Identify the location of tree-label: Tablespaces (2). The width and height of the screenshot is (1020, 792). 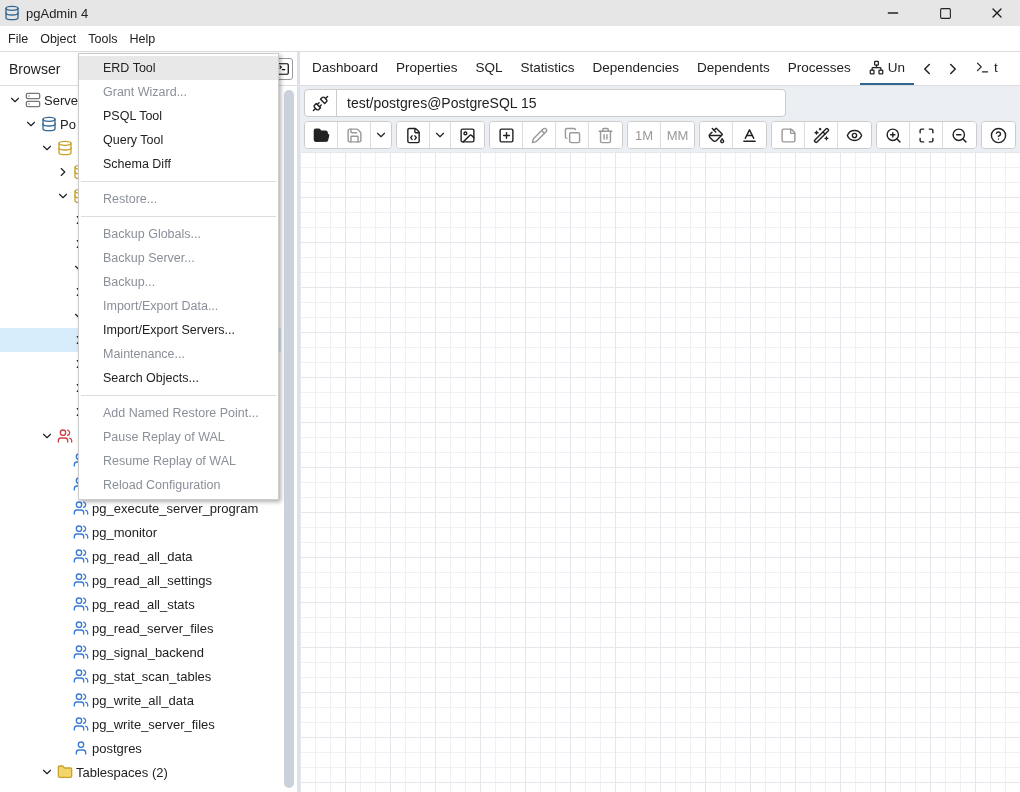
(122, 772).